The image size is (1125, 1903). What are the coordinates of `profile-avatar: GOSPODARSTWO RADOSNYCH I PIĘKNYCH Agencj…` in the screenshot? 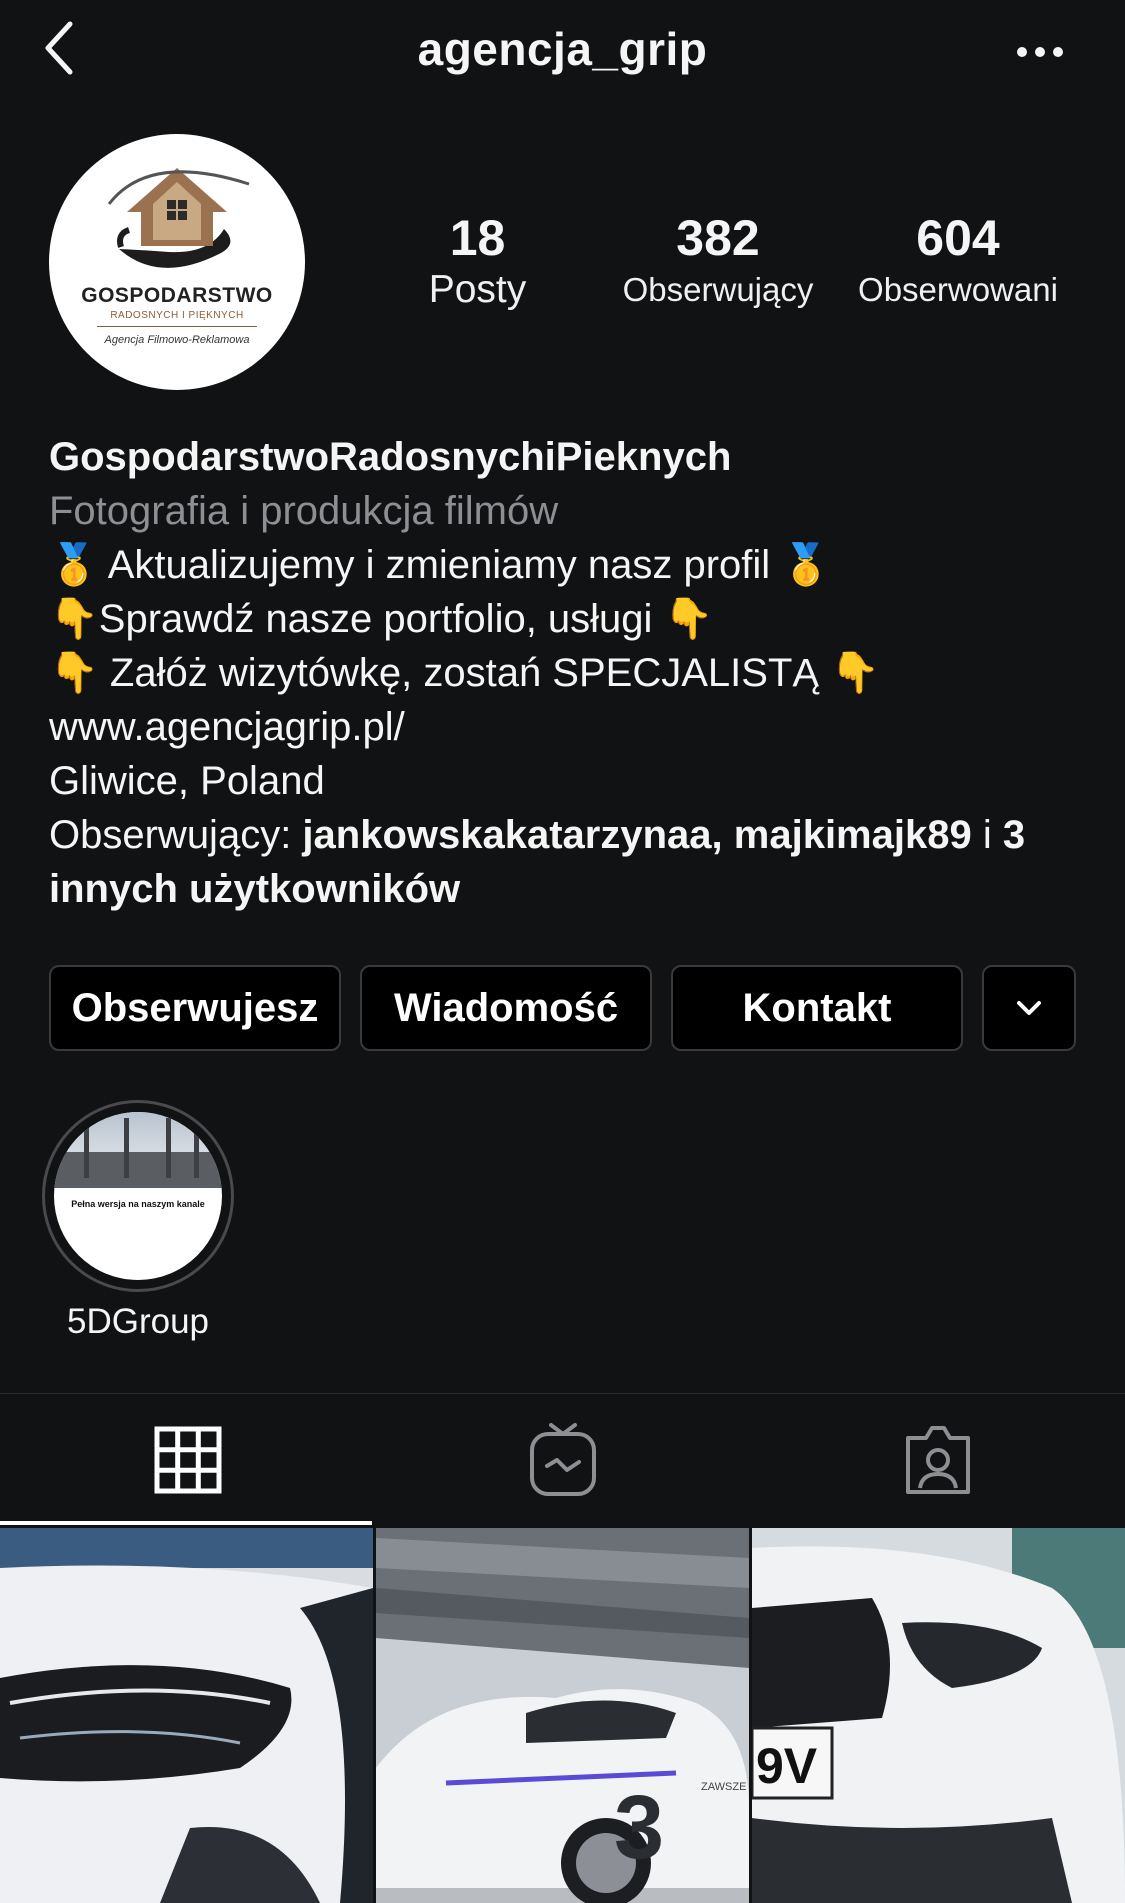 It's located at (177, 262).